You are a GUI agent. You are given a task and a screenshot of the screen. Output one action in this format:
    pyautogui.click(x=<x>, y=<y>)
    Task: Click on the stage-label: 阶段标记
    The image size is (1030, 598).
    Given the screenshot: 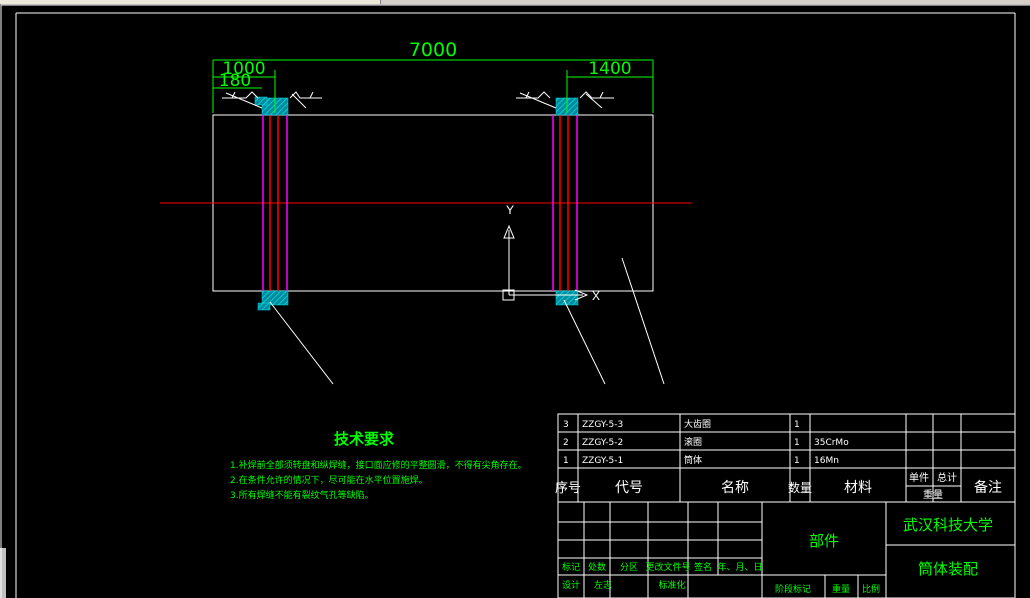 What is the action you would take?
    pyautogui.click(x=793, y=589)
    